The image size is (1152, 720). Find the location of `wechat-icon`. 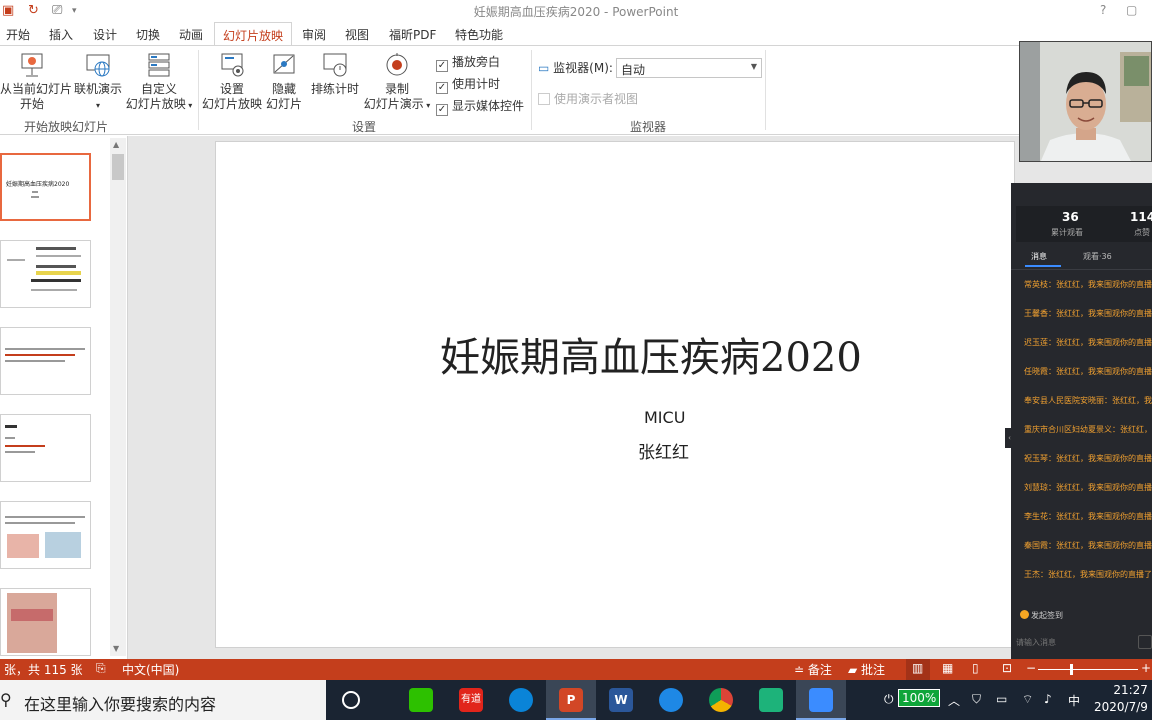

wechat-icon is located at coordinates (421, 700).